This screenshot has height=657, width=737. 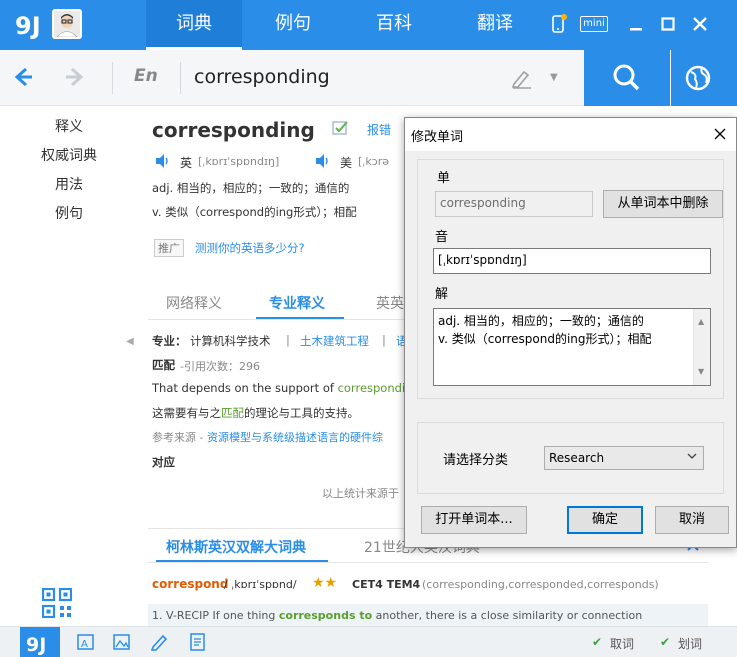 What do you see at coordinates (692, 520) in the screenshot?
I see `cancel-button: 取消` at bounding box center [692, 520].